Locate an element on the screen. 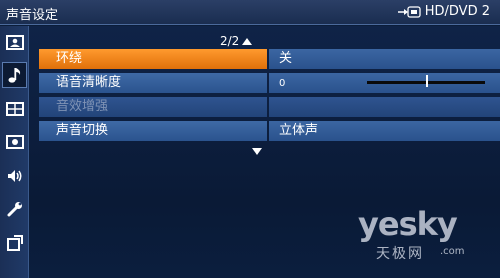 This screenshot has height=278, width=500. sidebar-item-picture is located at coordinates (14, 43).